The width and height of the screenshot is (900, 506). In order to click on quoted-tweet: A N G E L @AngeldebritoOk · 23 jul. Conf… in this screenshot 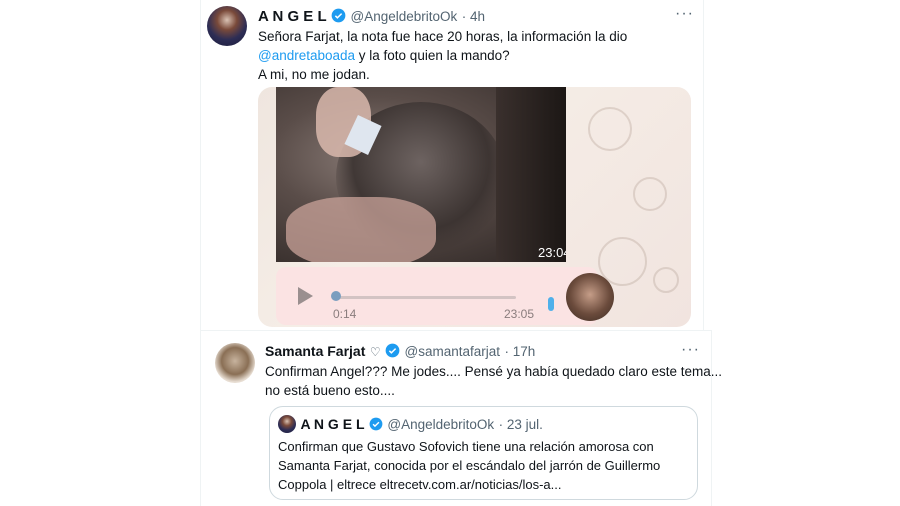, I will do `click(483, 453)`.